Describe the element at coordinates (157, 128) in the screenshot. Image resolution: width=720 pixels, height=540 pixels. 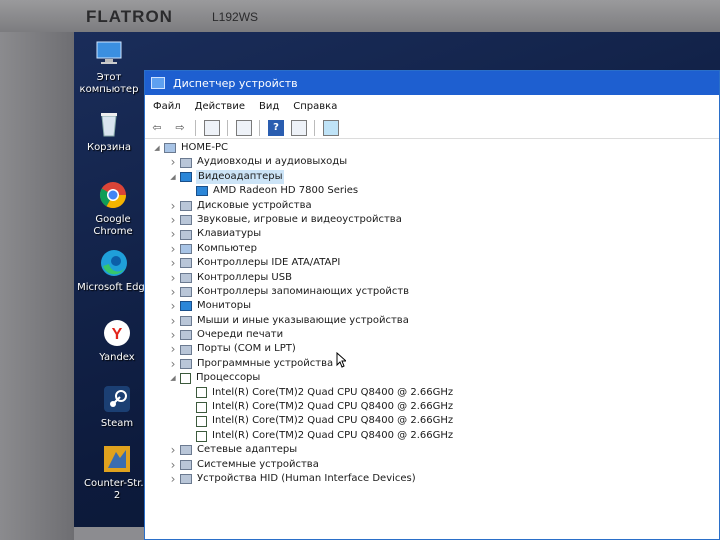
I see `back-arrow-icon: ⇦` at that location.